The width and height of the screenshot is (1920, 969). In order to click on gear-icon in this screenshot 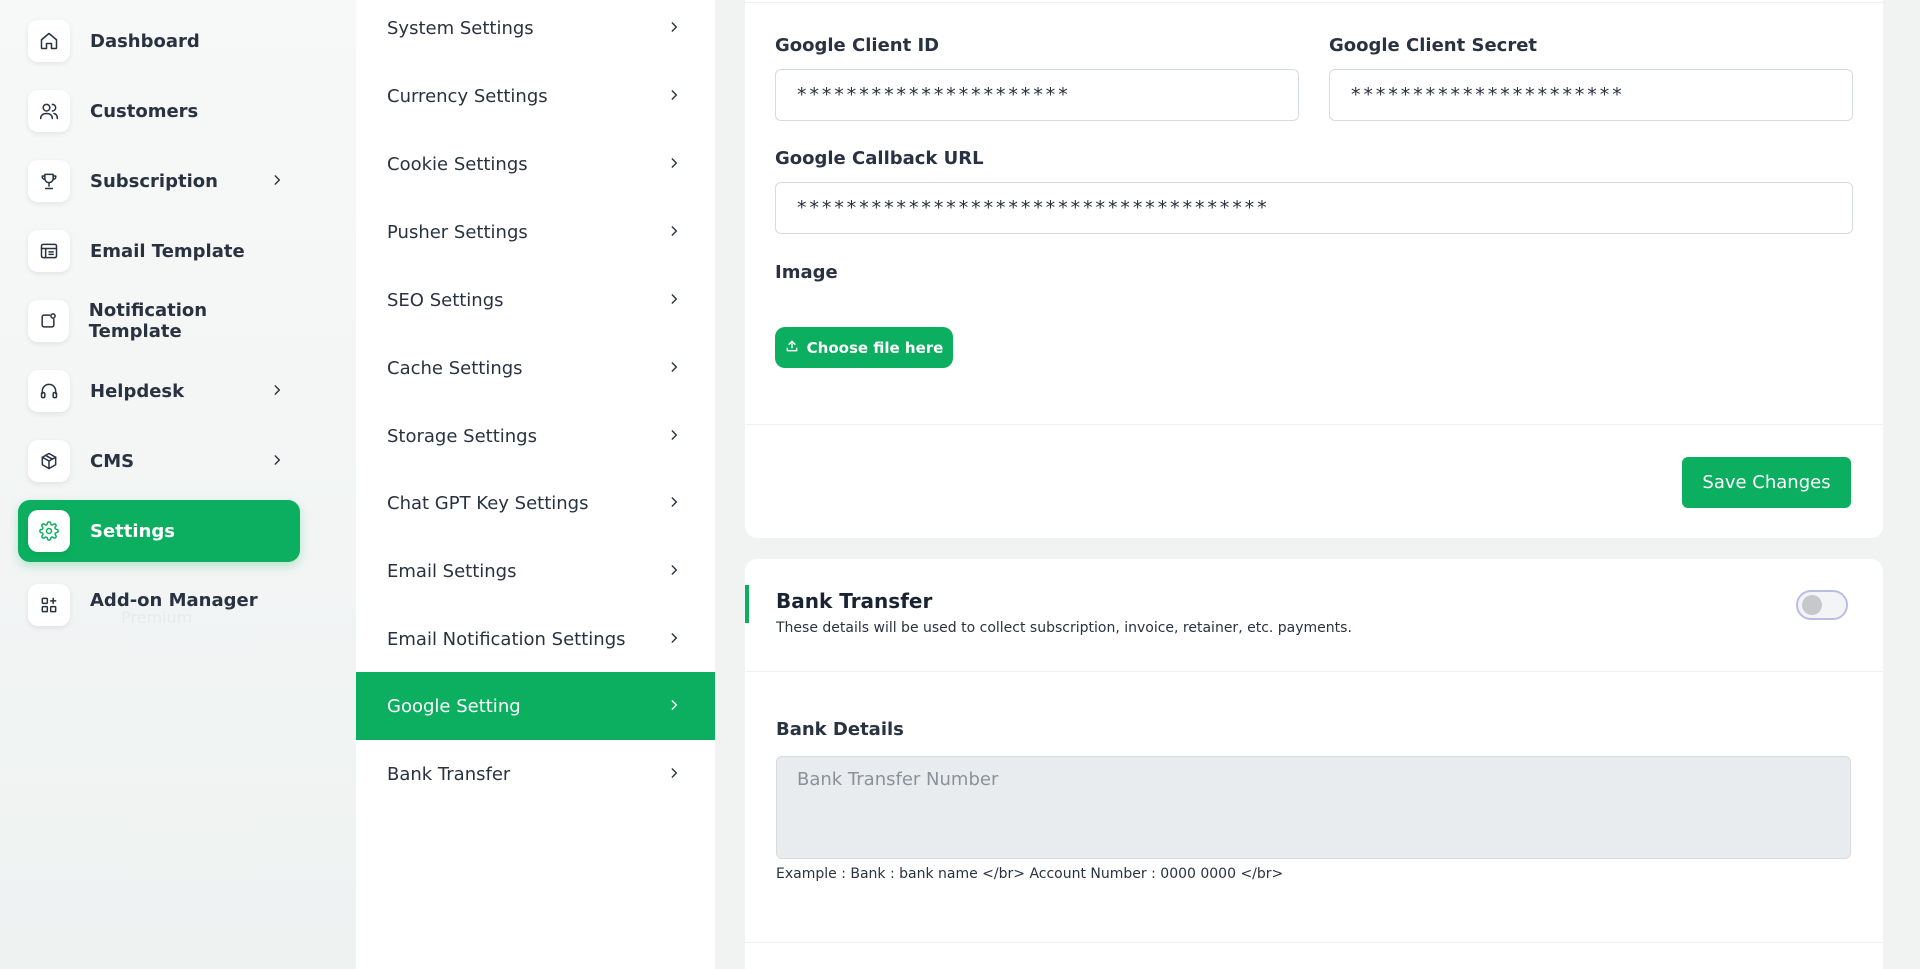, I will do `click(49, 531)`.